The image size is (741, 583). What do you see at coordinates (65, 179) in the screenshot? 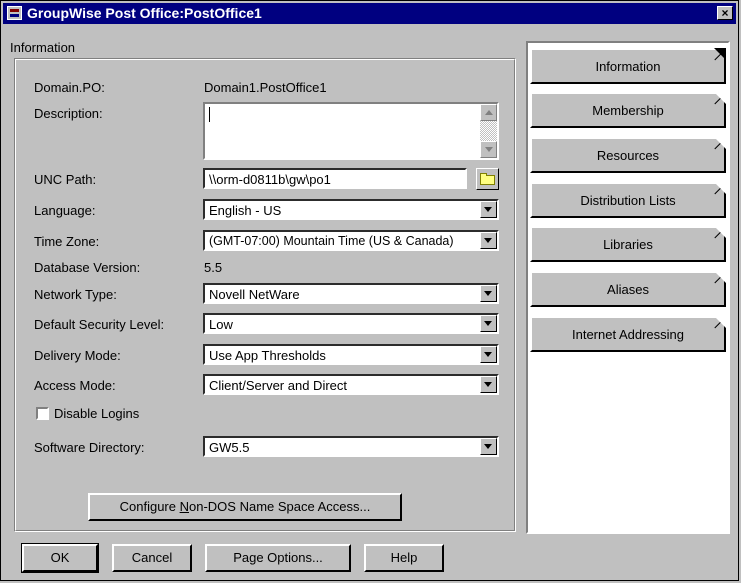
I see `unc-path-label: UNC Path:` at bounding box center [65, 179].